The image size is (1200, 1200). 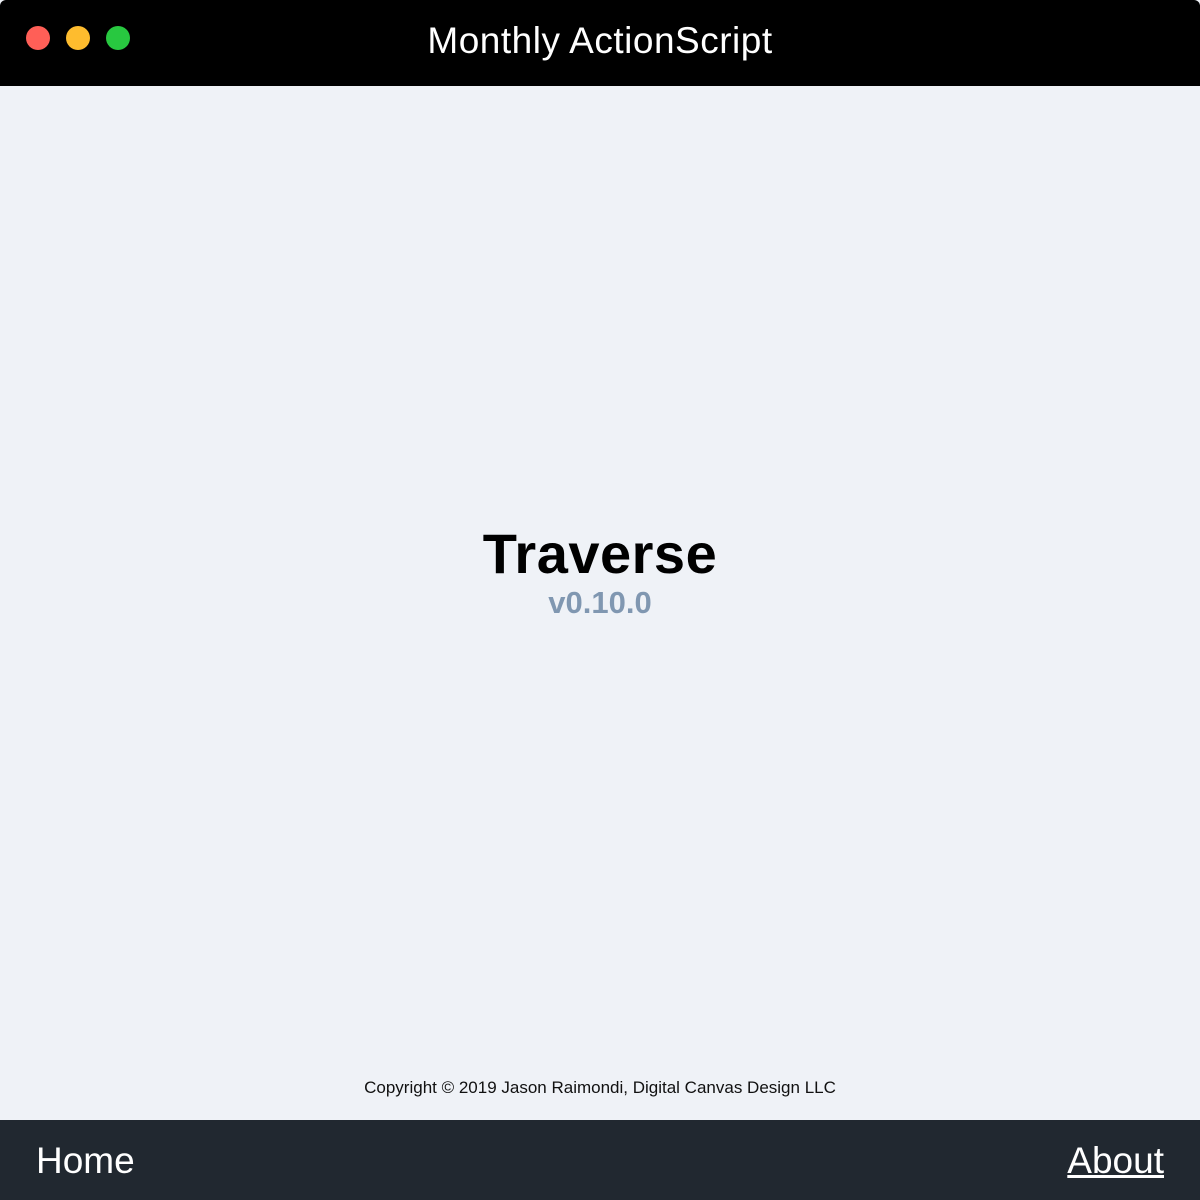 What do you see at coordinates (600, 1160) in the screenshot?
I see `footer-nav: Home About` at bounding box center [600, 1160].